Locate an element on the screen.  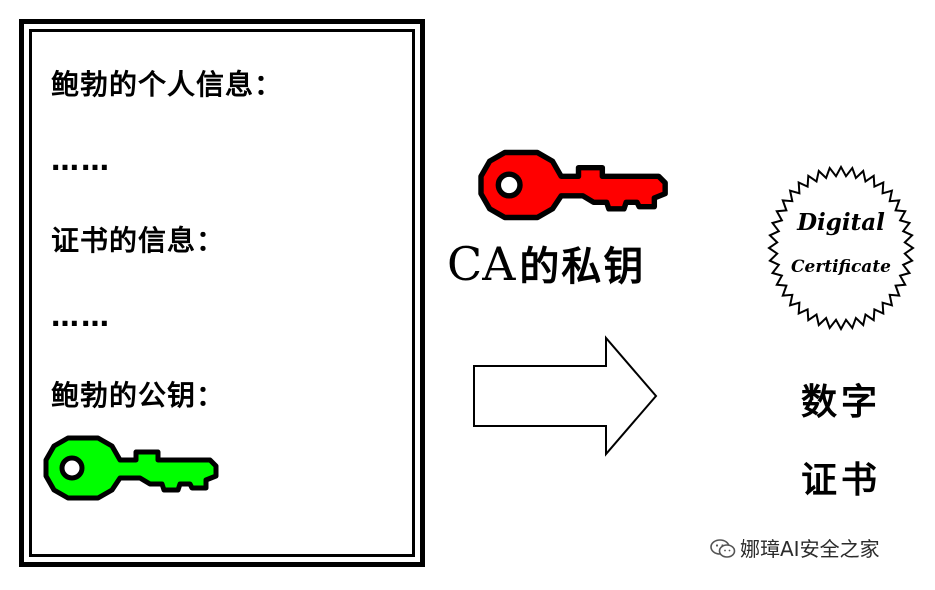
seal-starburst is located at coordinates (841, 248).